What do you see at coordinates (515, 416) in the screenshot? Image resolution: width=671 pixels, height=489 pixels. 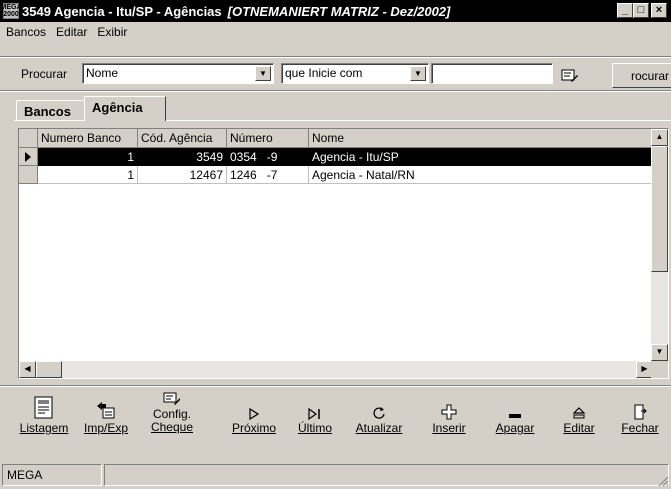 I see `delete-icon` at bounding box center [515, 416].